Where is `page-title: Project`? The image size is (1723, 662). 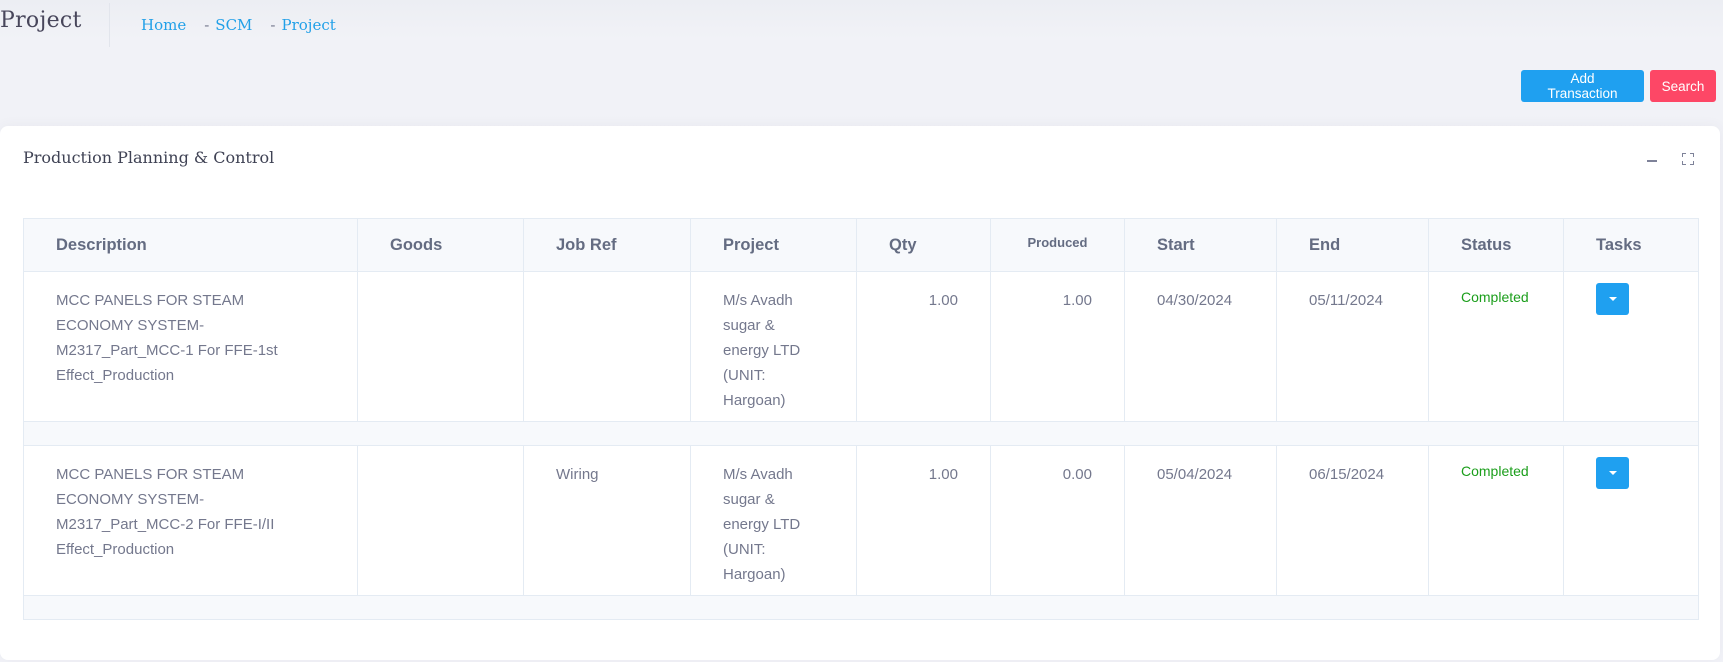 page-title: Project is located at coordinates (41, 20).